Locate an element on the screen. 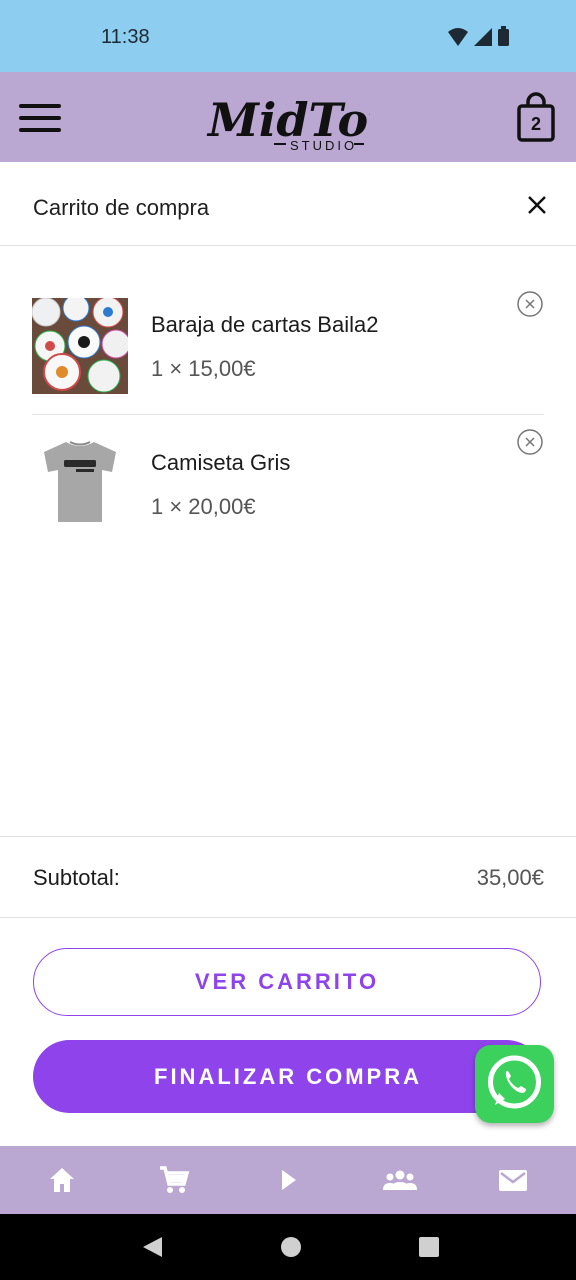 This screenshot has width=576, height=1280. back-button is located at coordinates (153, 1247).